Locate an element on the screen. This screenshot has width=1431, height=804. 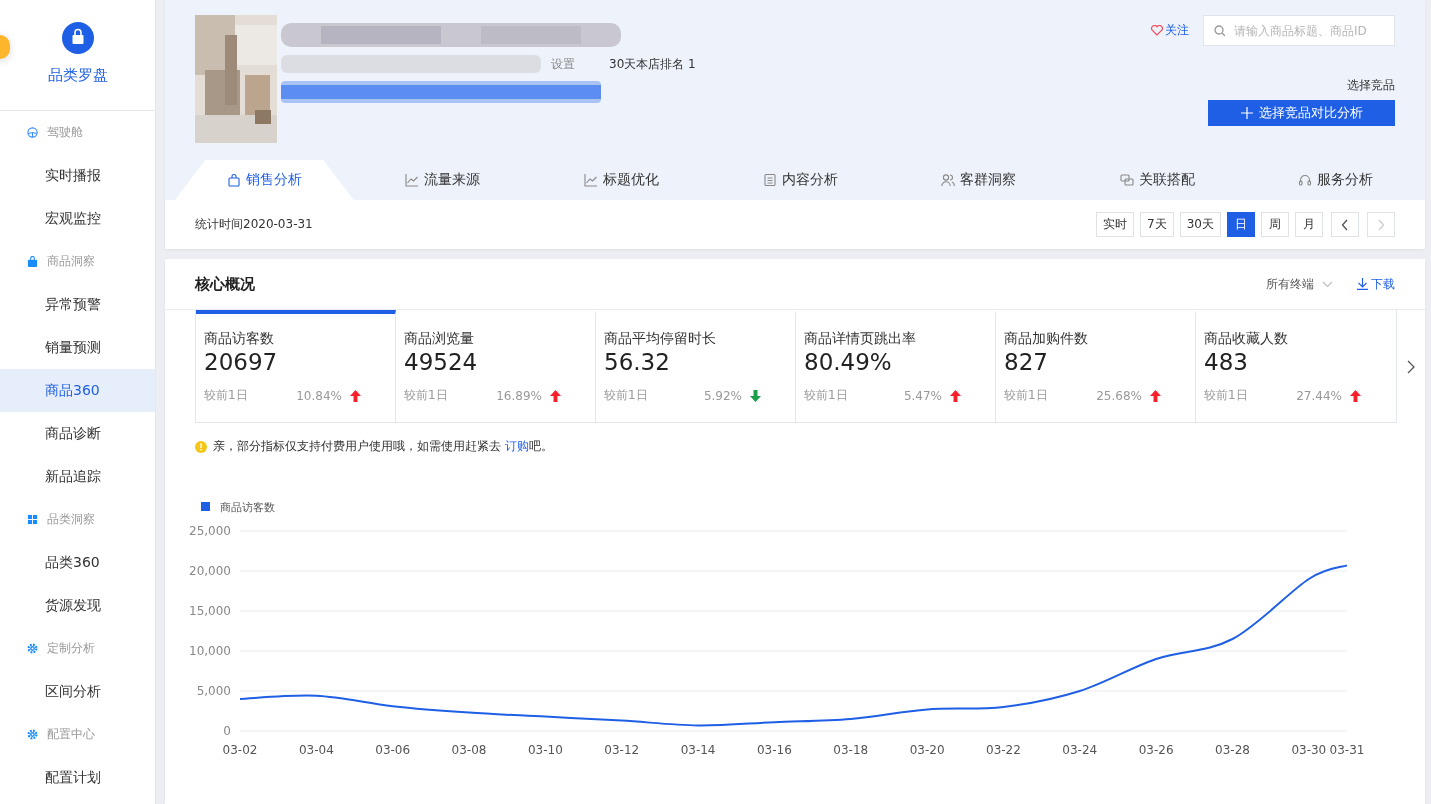
period-button: 月 is located at coordinates (1309, 224).